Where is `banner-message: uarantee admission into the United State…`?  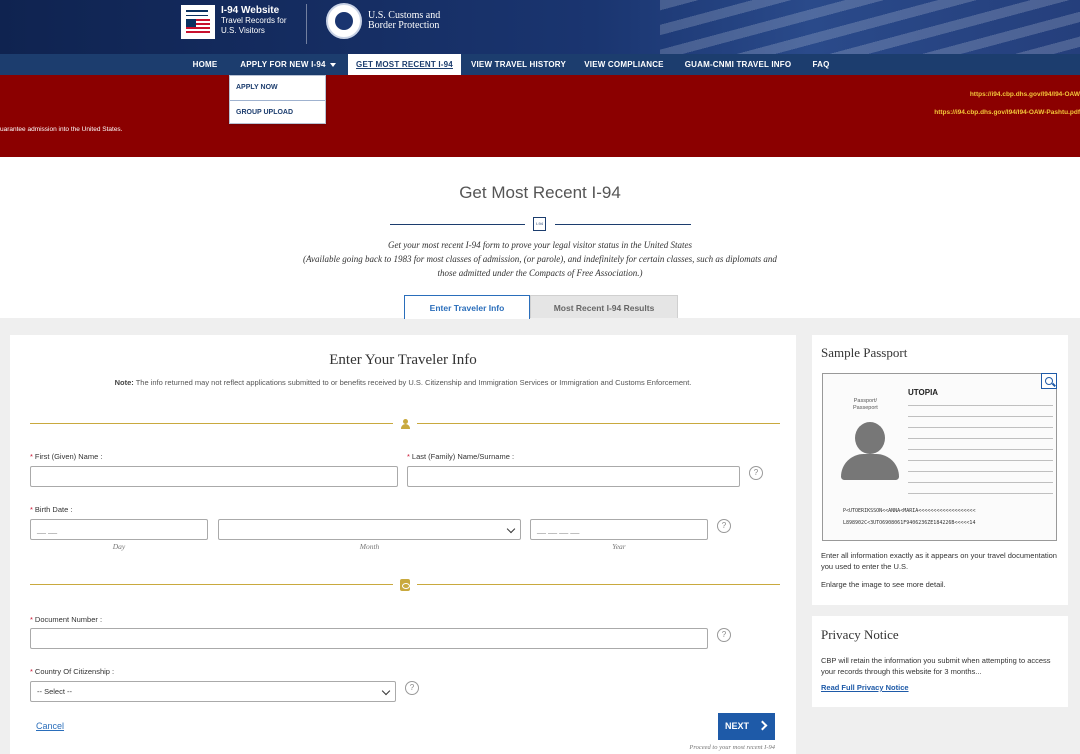
banner-message: uarantee admission into the United State… is located at coordinates (61, 129).